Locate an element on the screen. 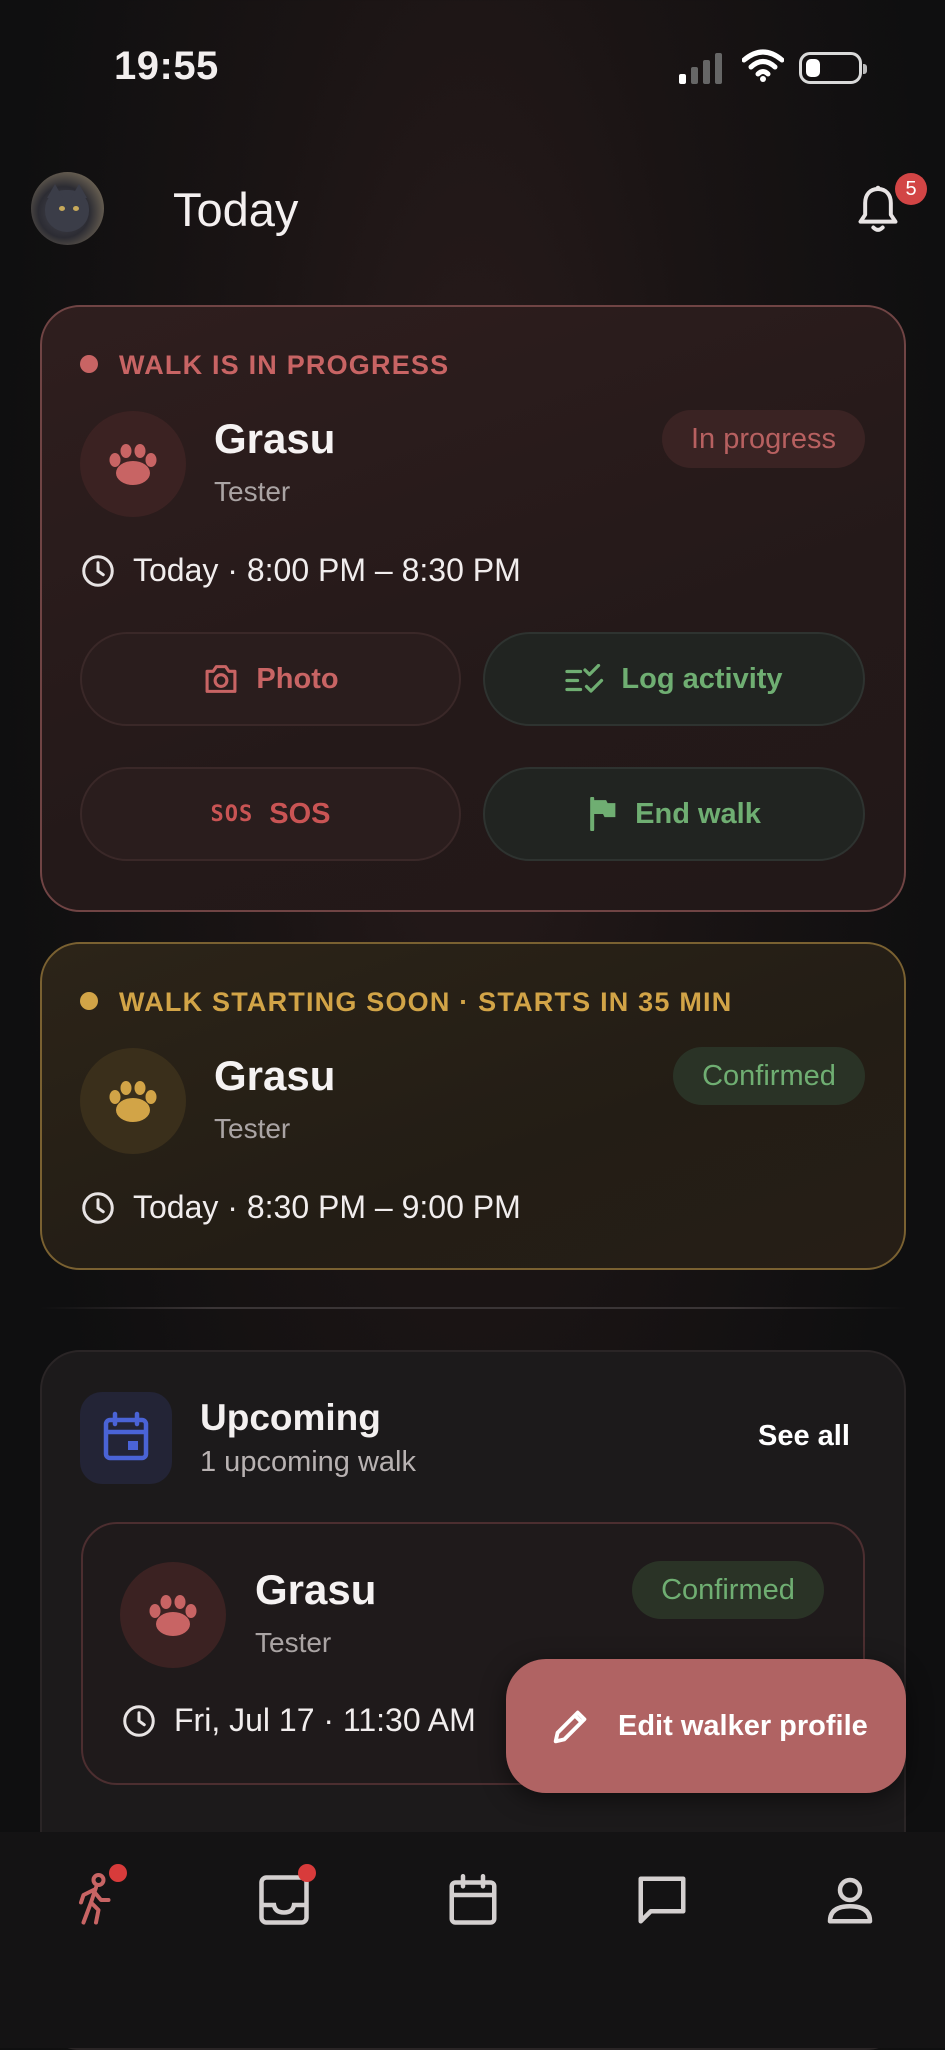 The height and width of the screenshot is (2050, 945). cellular-signal-icon is located at coordinates (700, 68).